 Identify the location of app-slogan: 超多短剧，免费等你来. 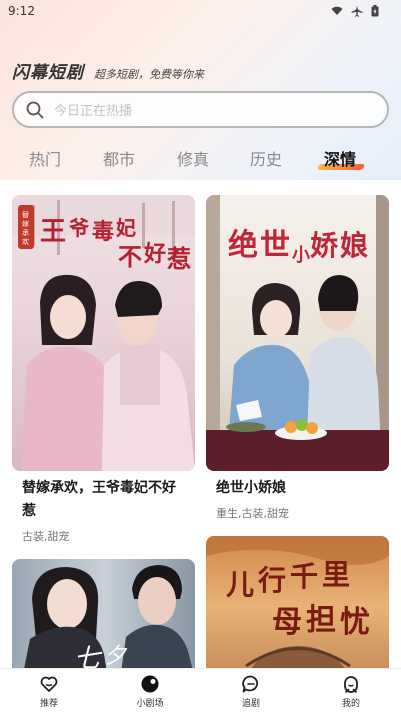
(149, 74).